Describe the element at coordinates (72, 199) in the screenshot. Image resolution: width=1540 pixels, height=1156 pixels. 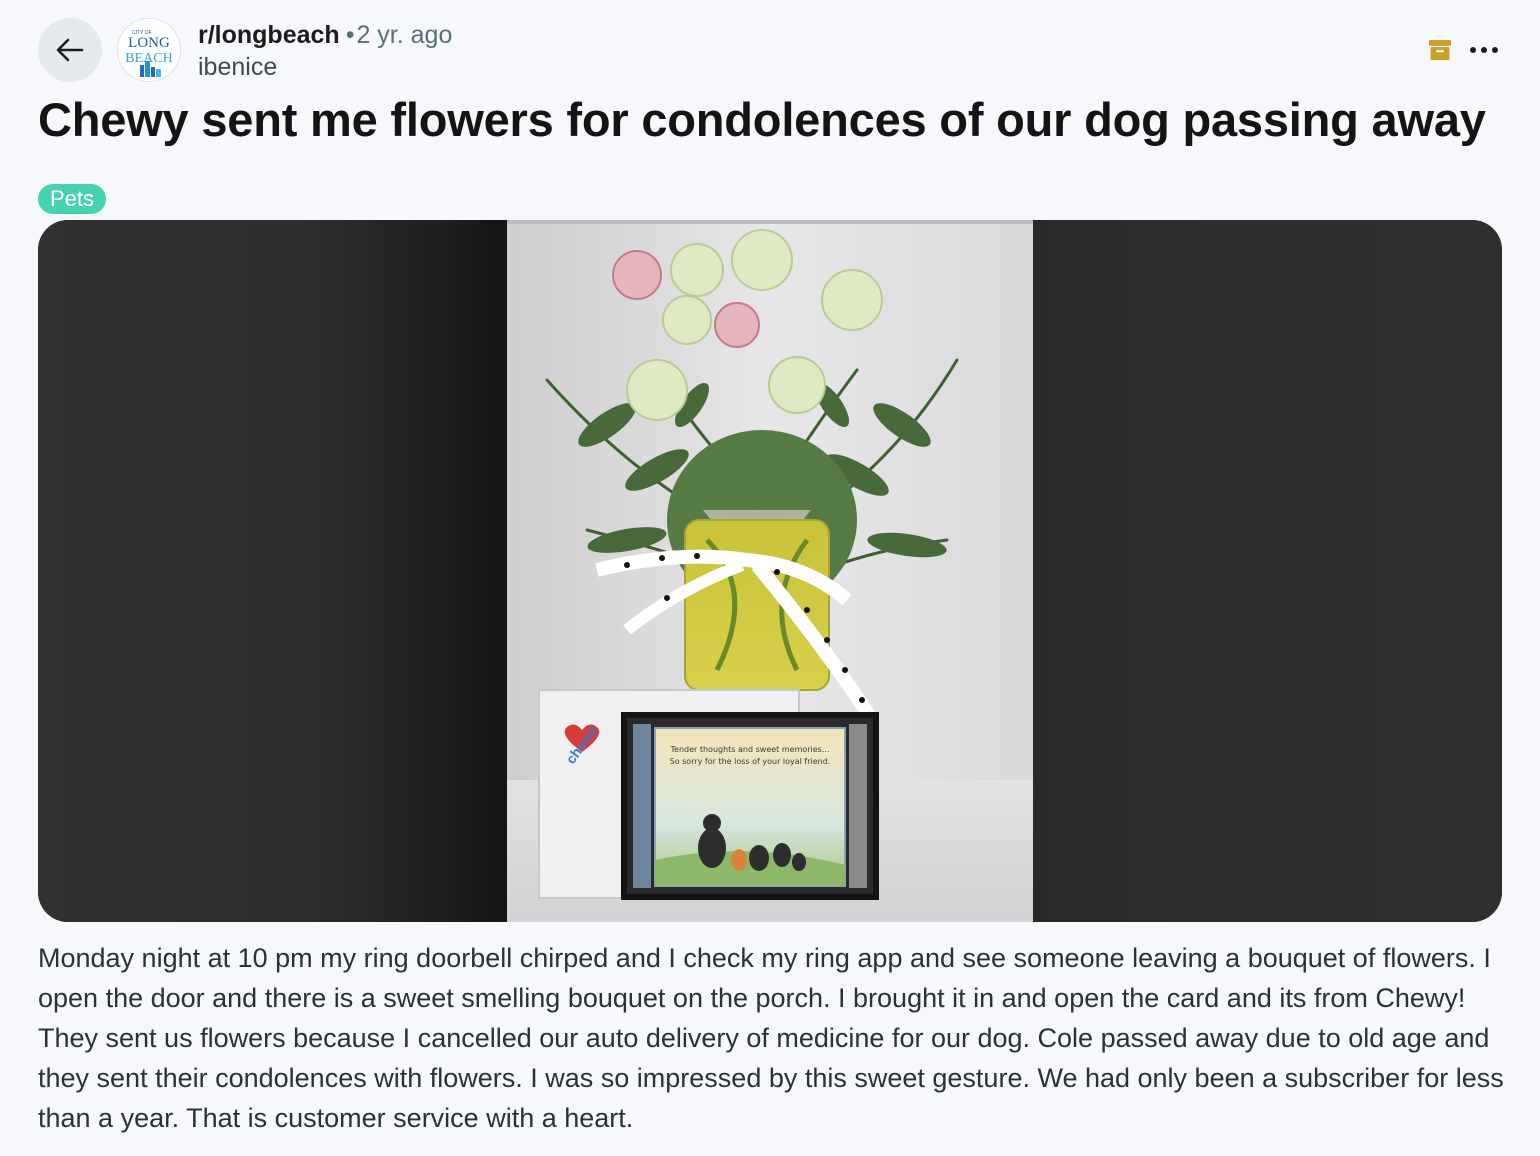
I see `post-flair: Pets` at that location.